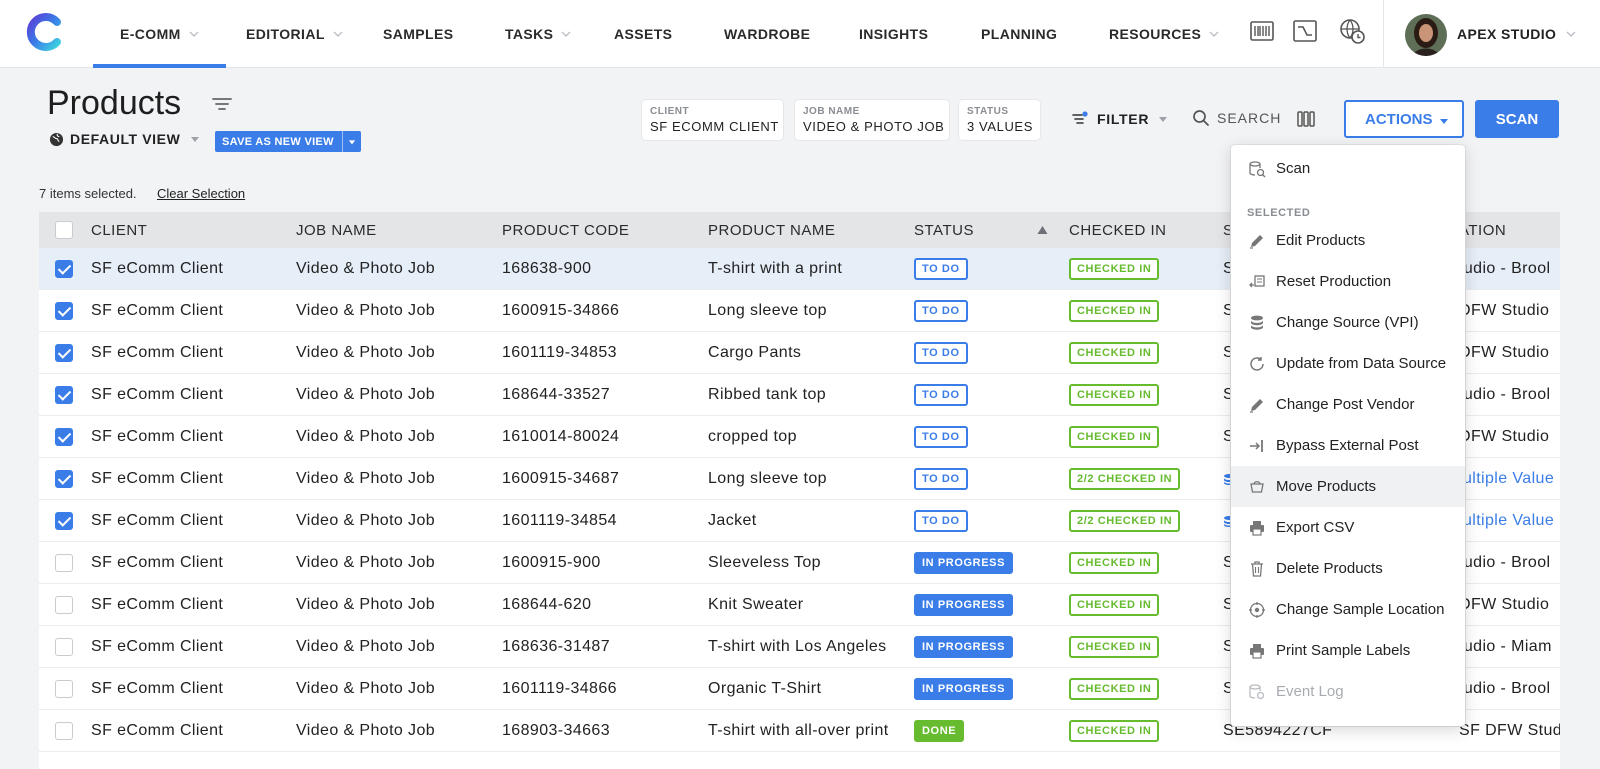 This screenshot has height=769, width=1600. What do you see at coordinates (831, 111) in the screenshot?
I see `chip-label: JOB NAME` at bounding box center [831, 111].